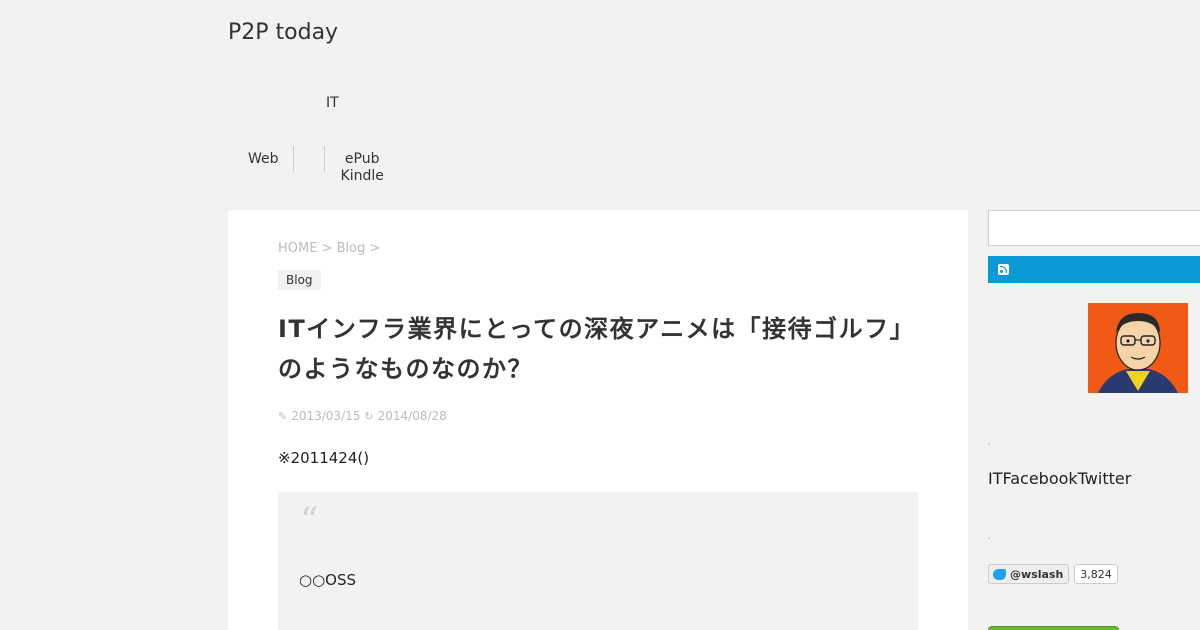 The height and width of the screenshot is (630, 1200). I want to click on breadcrumb-blog: Blog, so click(351, 248).